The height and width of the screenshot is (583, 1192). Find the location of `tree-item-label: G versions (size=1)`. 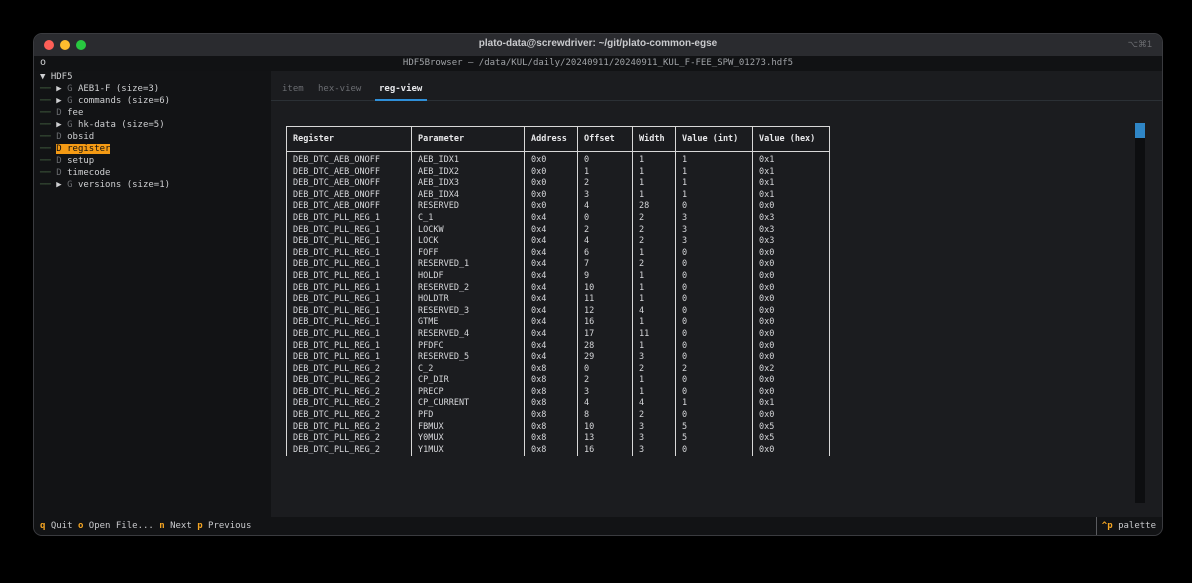

tree-item-label: G versions (size=1) is located at coordinates (118, 185).